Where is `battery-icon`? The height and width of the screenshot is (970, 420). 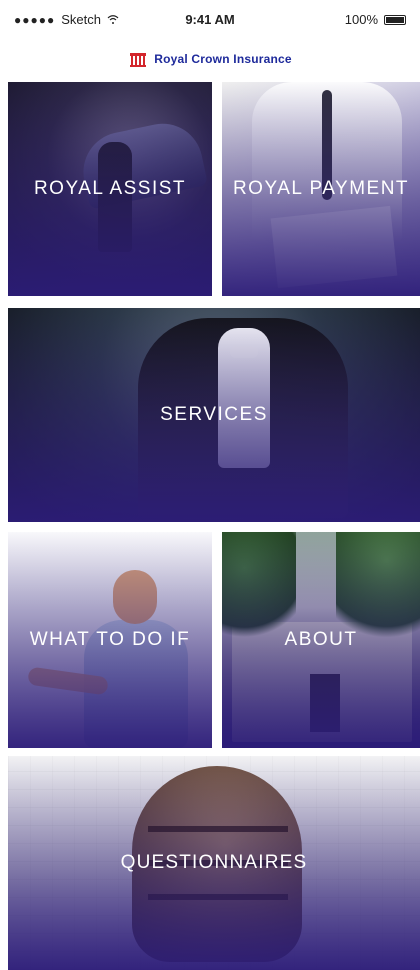
battery-icon is located at coordinates (395, 19).